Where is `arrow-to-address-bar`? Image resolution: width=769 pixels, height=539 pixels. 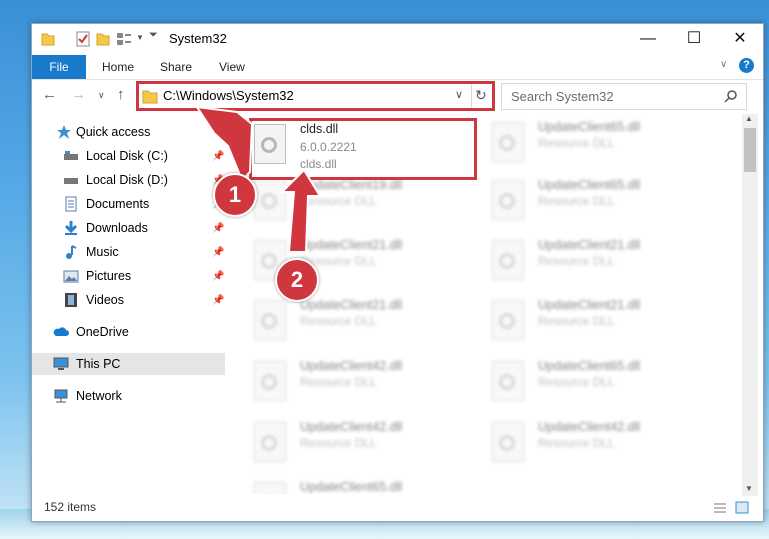 arrow-to-address-bar is located at coordinates (224, 143).